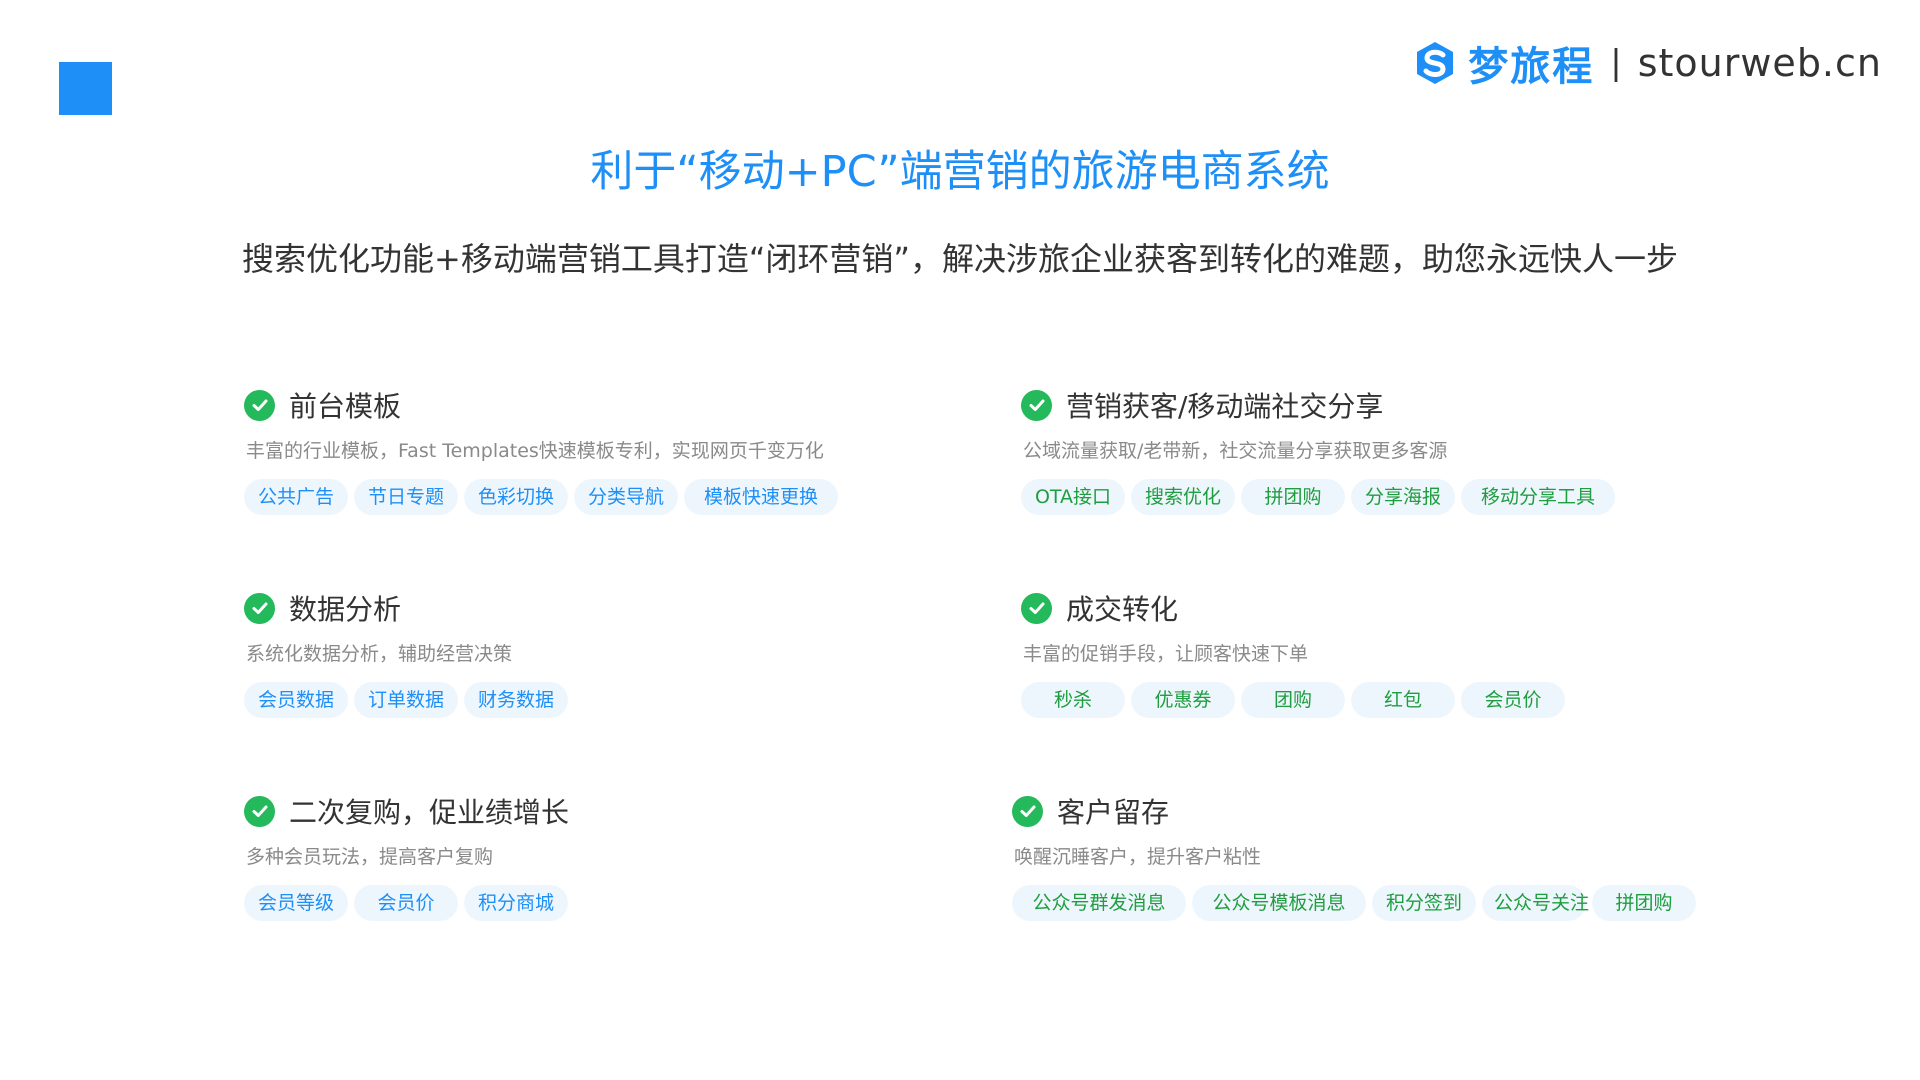 This screenshot has width=1920, height=1080. Describe the element at coordinates (1183, 497) in the screenshot. I see `tag-seo: 搜索优化` at that location.